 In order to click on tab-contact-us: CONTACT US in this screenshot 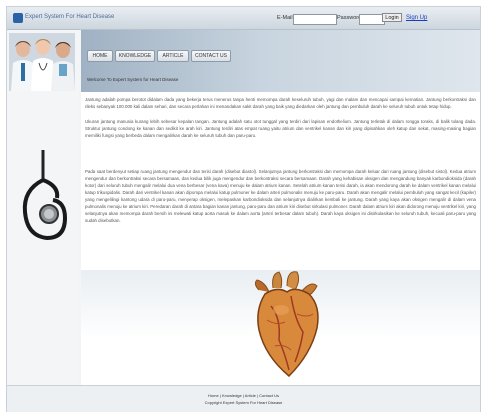, I will do `click(211, 56)`.